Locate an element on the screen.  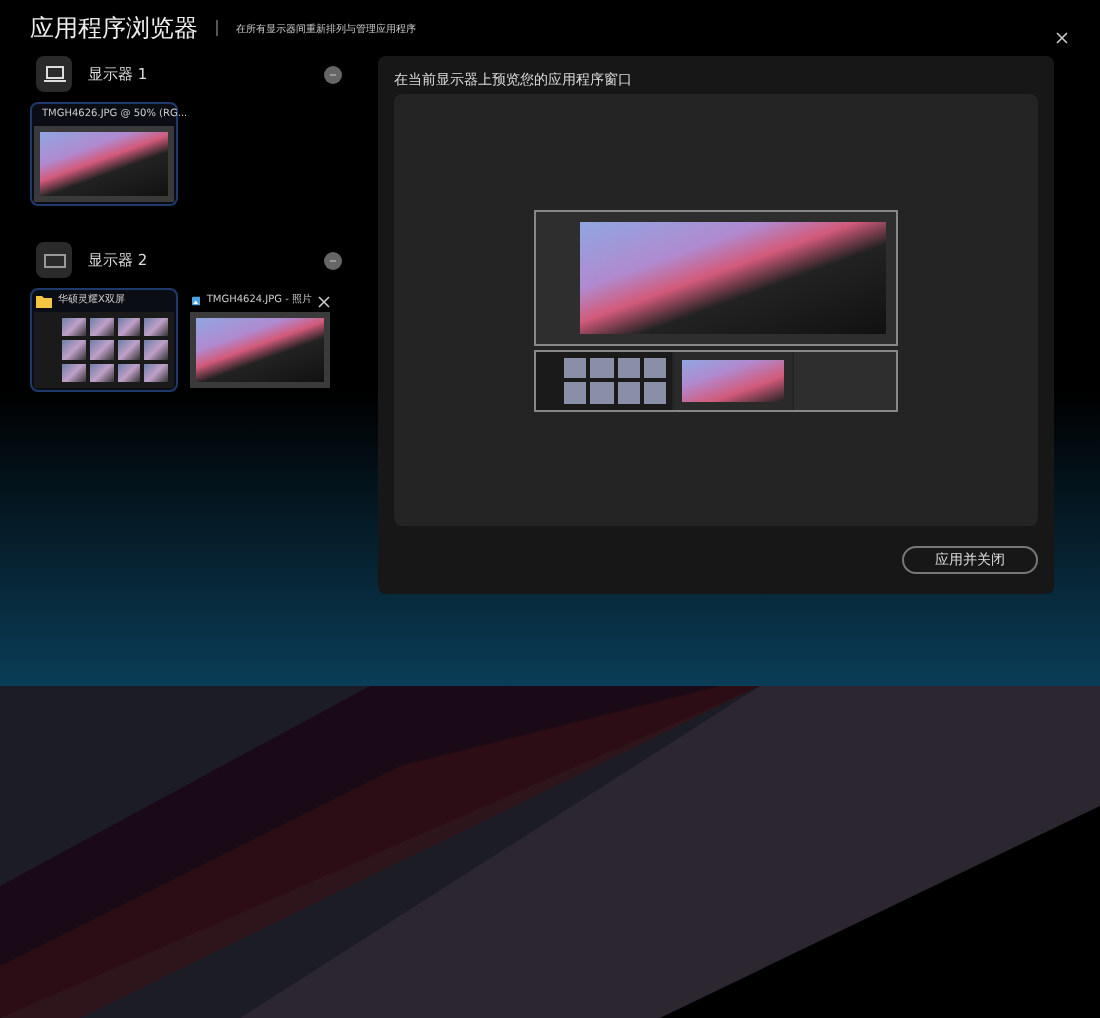
photos-icon is located at coordinates (196, 301).